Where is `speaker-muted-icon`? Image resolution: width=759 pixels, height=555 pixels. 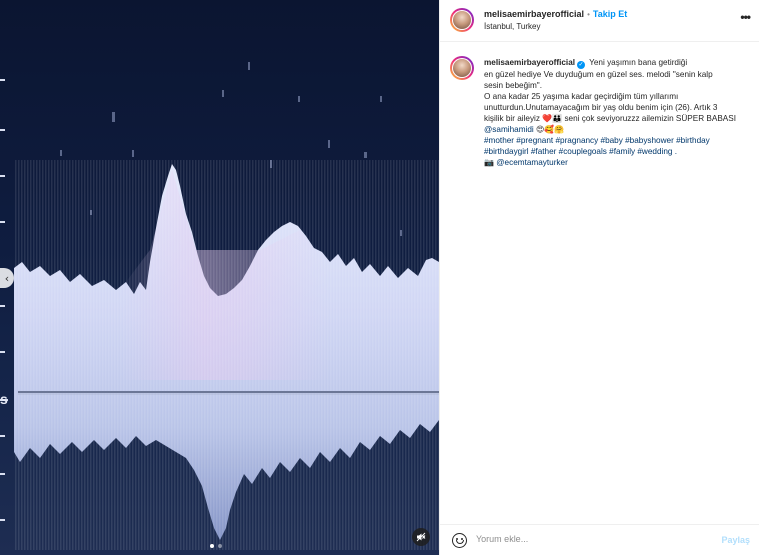 speaker-muted-icon is located at coordinates (421, 537).